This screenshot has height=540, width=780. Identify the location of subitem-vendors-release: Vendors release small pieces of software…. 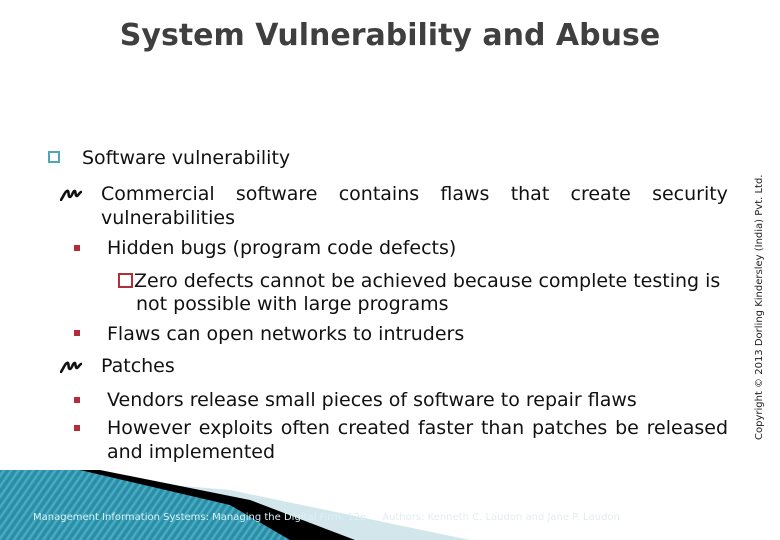
(372, 400).